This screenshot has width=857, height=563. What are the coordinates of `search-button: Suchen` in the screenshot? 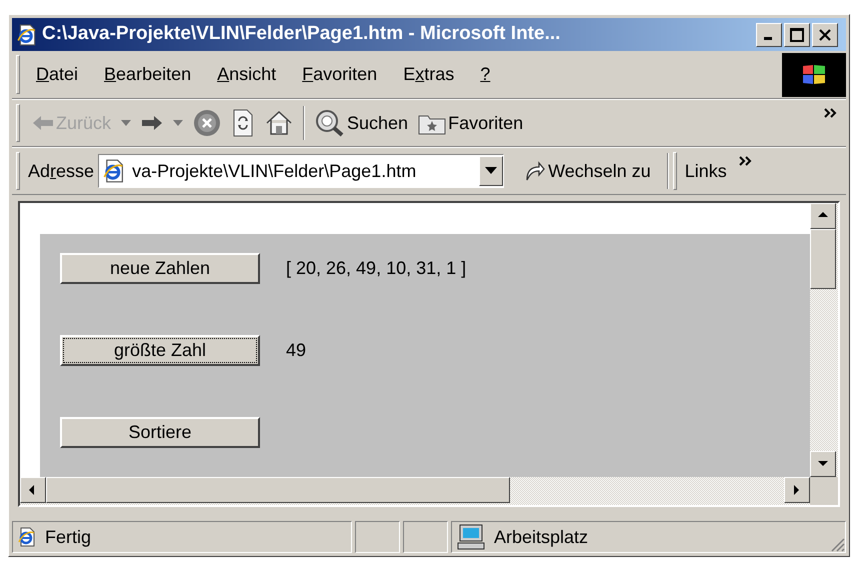 It's located at (361, 123).